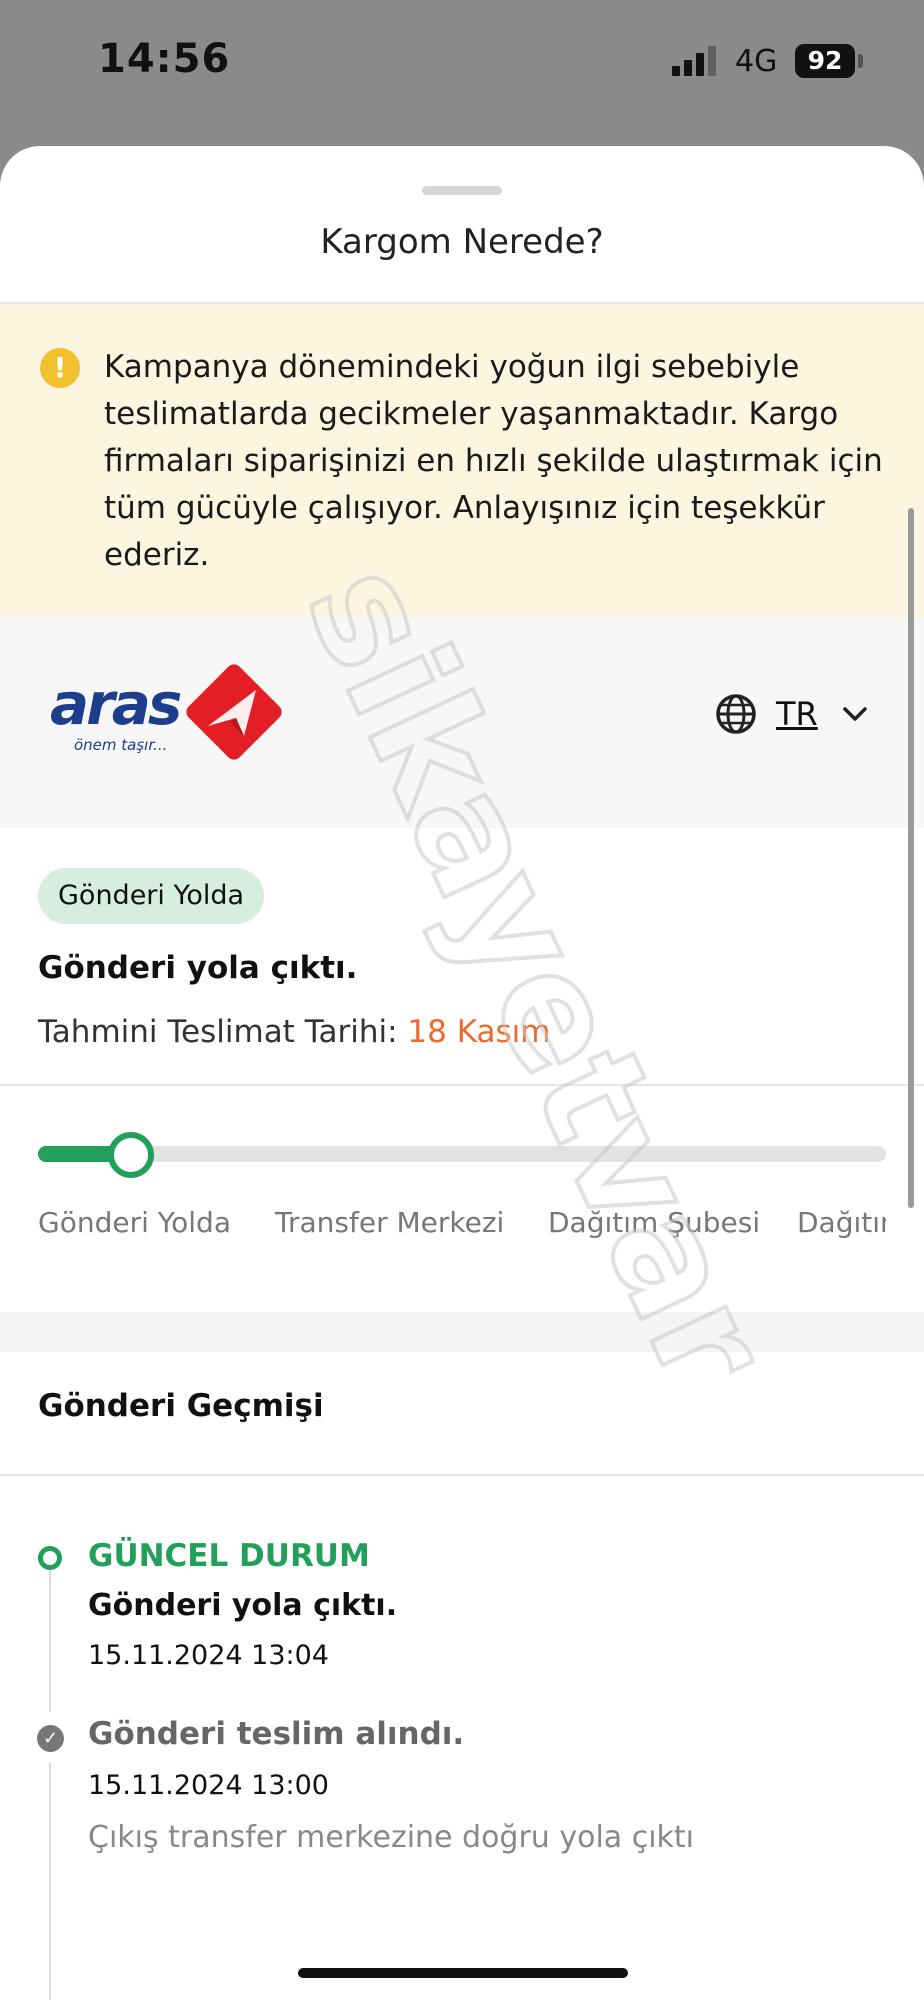 The height and width of the screenshot is (2000, 924). Describe the element at coordinates (654, 1222) in the screenshot. I see `step-label: Dağıtım Şubesi` at that location.